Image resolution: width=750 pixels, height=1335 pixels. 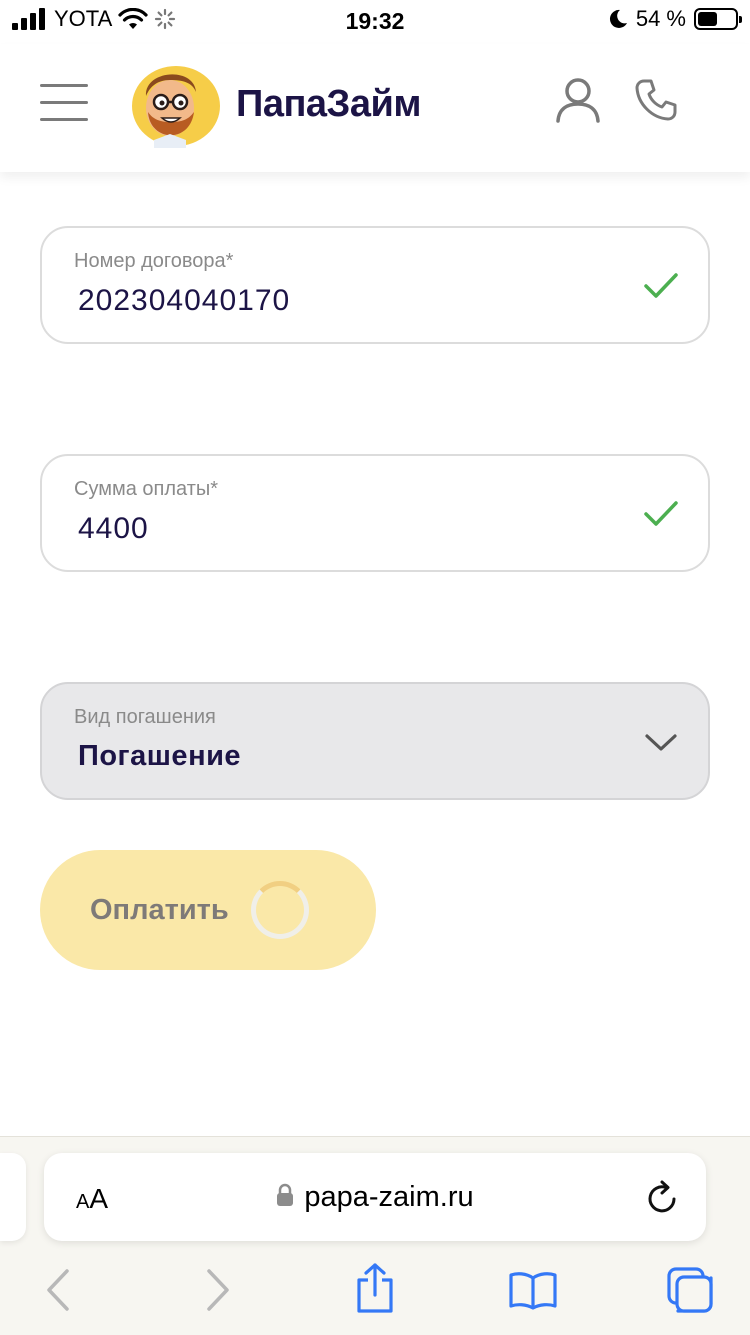 I want to click on share-icon, so click(x=375, y=1288).